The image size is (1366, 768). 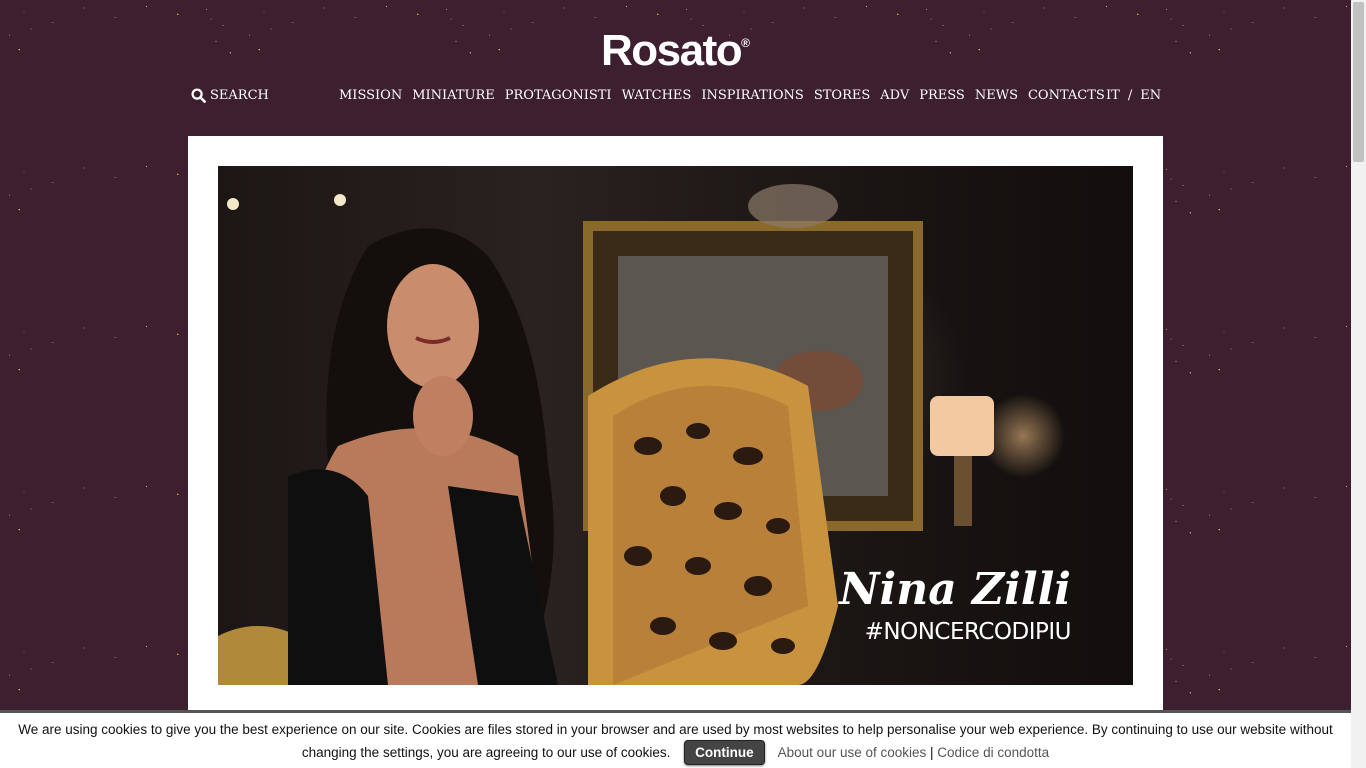 I want to click on search-link: SEARCH, so click(x=230, y=95).